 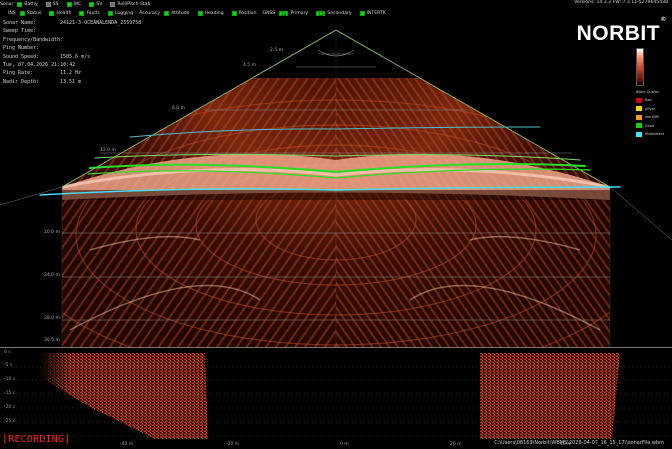 I want to click on waterfall-axis-3: -15 s, so click(x=10, y=393).